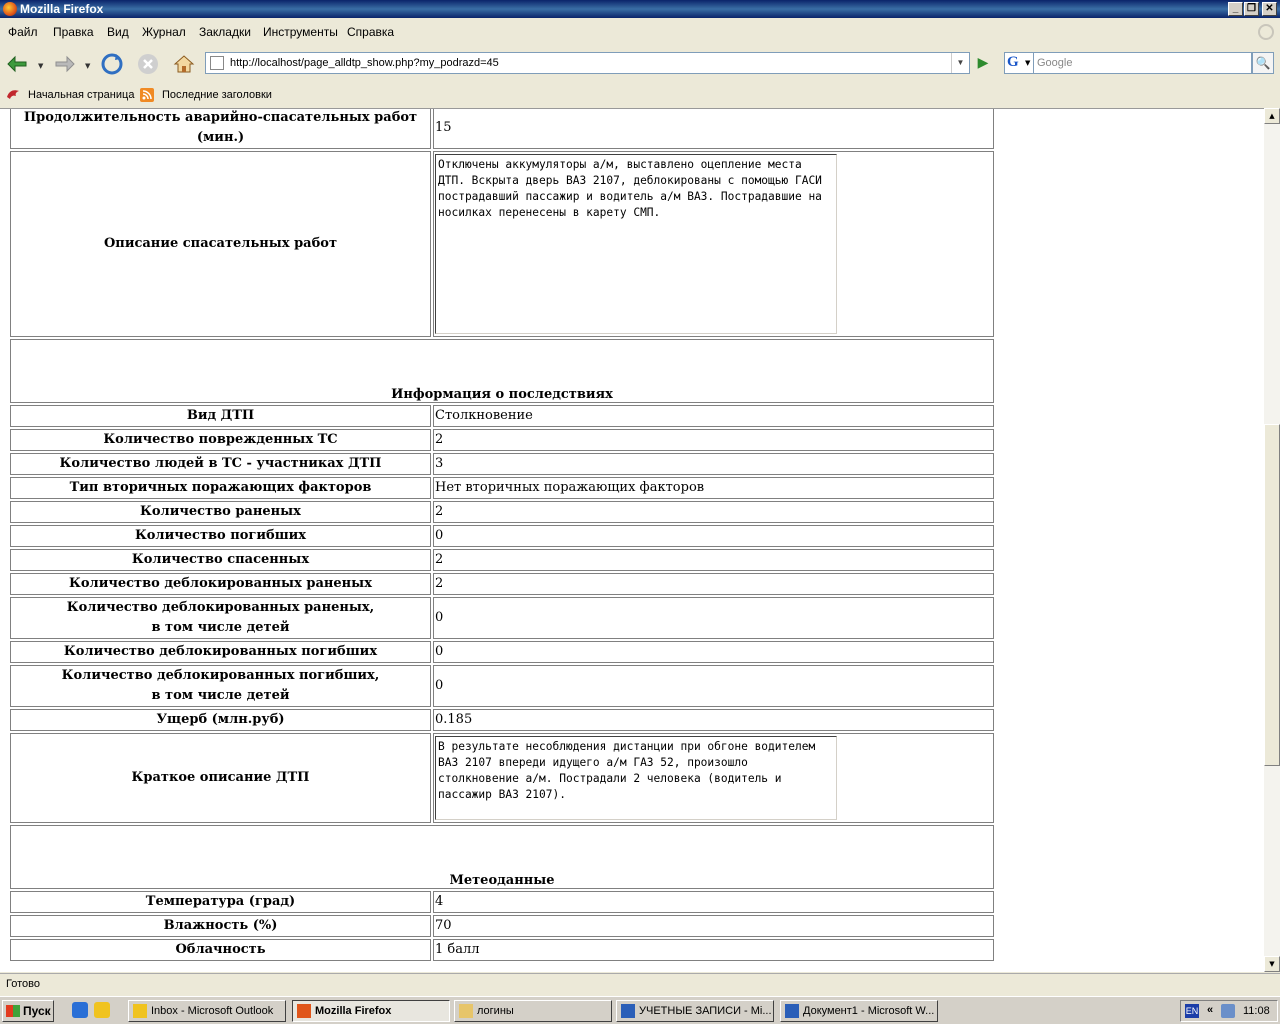 Image resolution: width=1280 pixels, height=1024 pixels. I want to click on search-engine-selector: G ▼, so click(1019, 63).